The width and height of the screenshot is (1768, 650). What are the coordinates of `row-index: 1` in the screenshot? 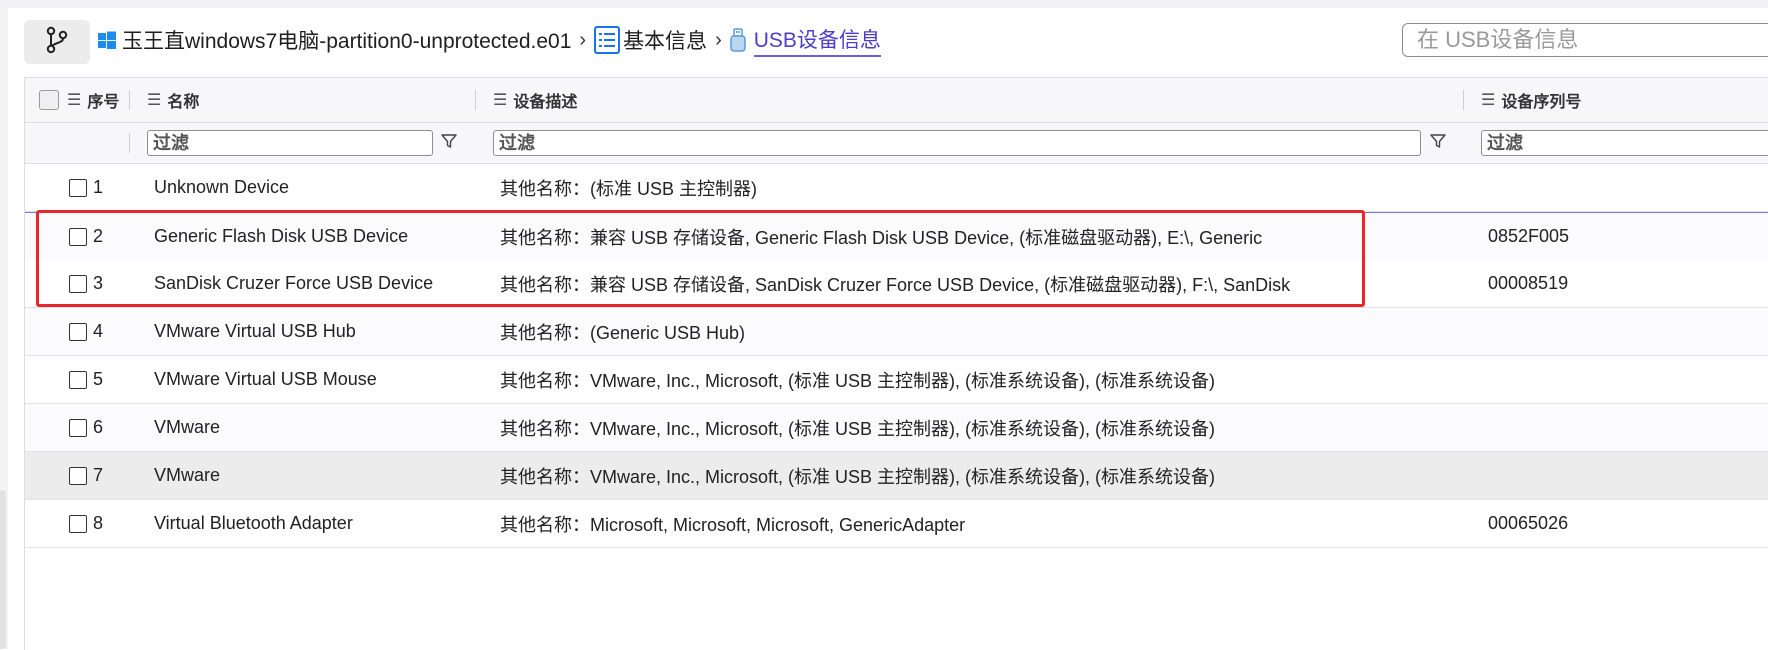 It's located at (98, 187).